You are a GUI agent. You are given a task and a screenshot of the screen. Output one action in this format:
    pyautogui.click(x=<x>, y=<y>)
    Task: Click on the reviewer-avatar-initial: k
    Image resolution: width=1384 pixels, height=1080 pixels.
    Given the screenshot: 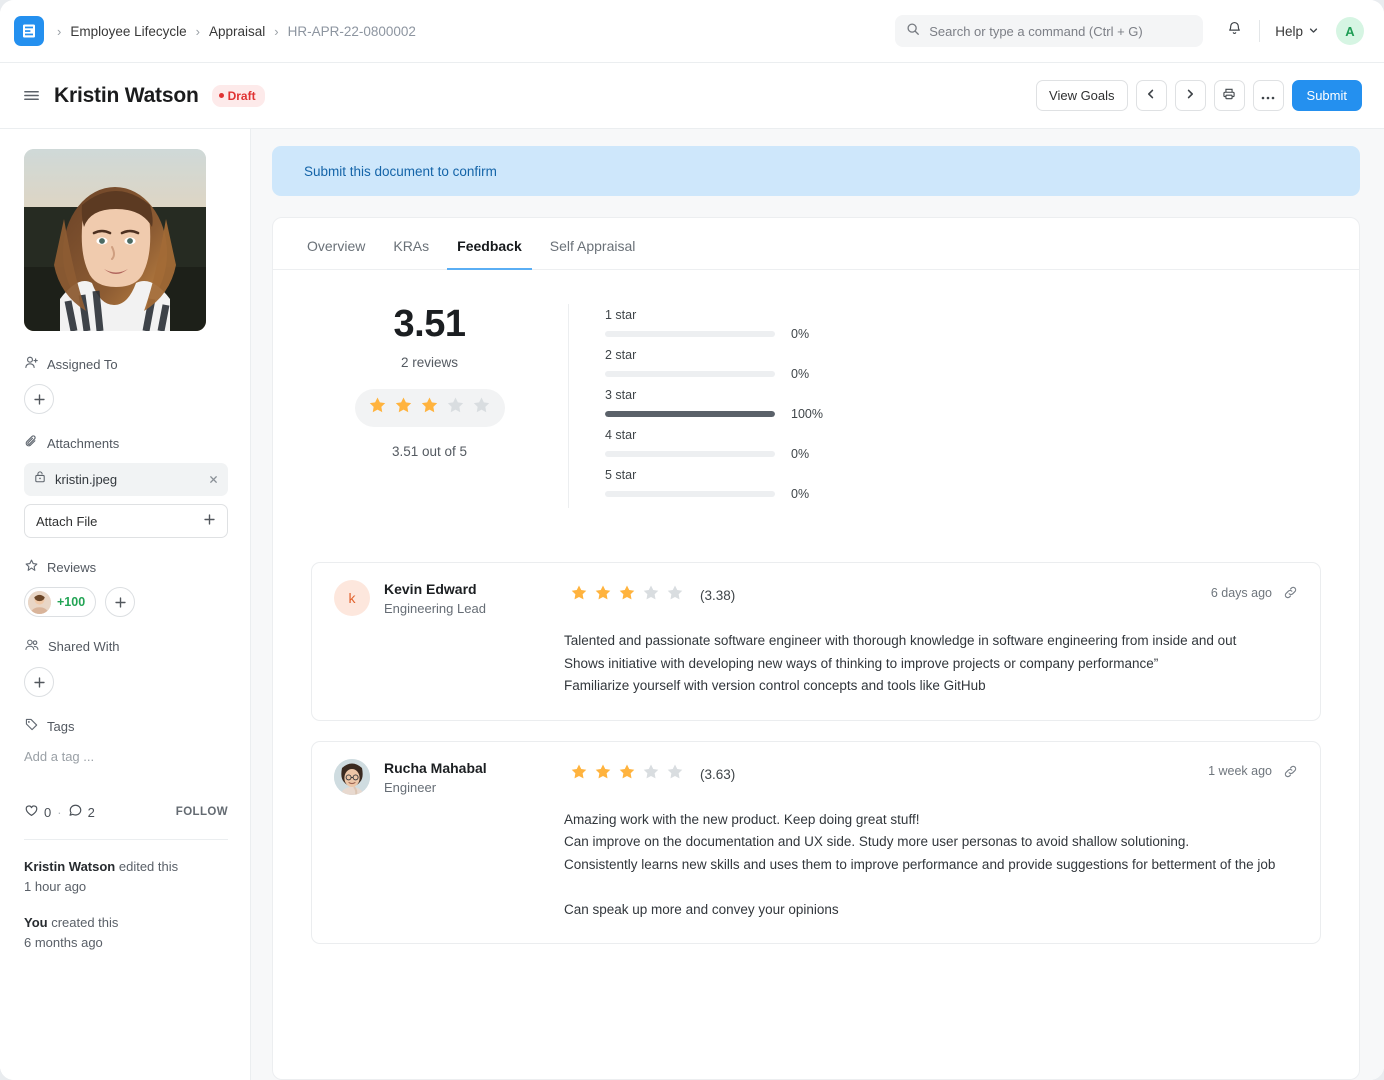 What is the action you would take?
    pyautogui.click(x=352, y=598)
    